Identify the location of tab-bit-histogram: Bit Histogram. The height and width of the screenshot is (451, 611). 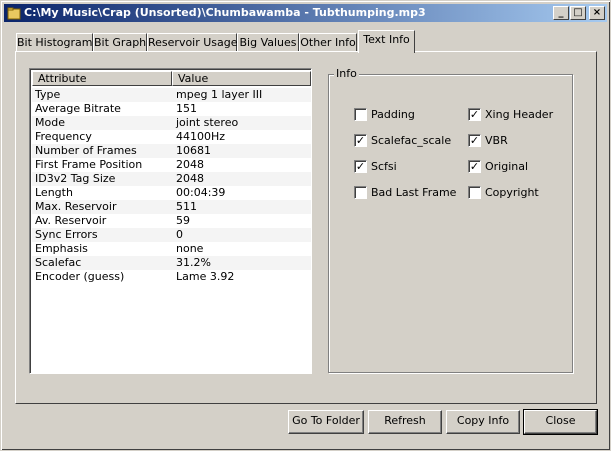
(54, 42).